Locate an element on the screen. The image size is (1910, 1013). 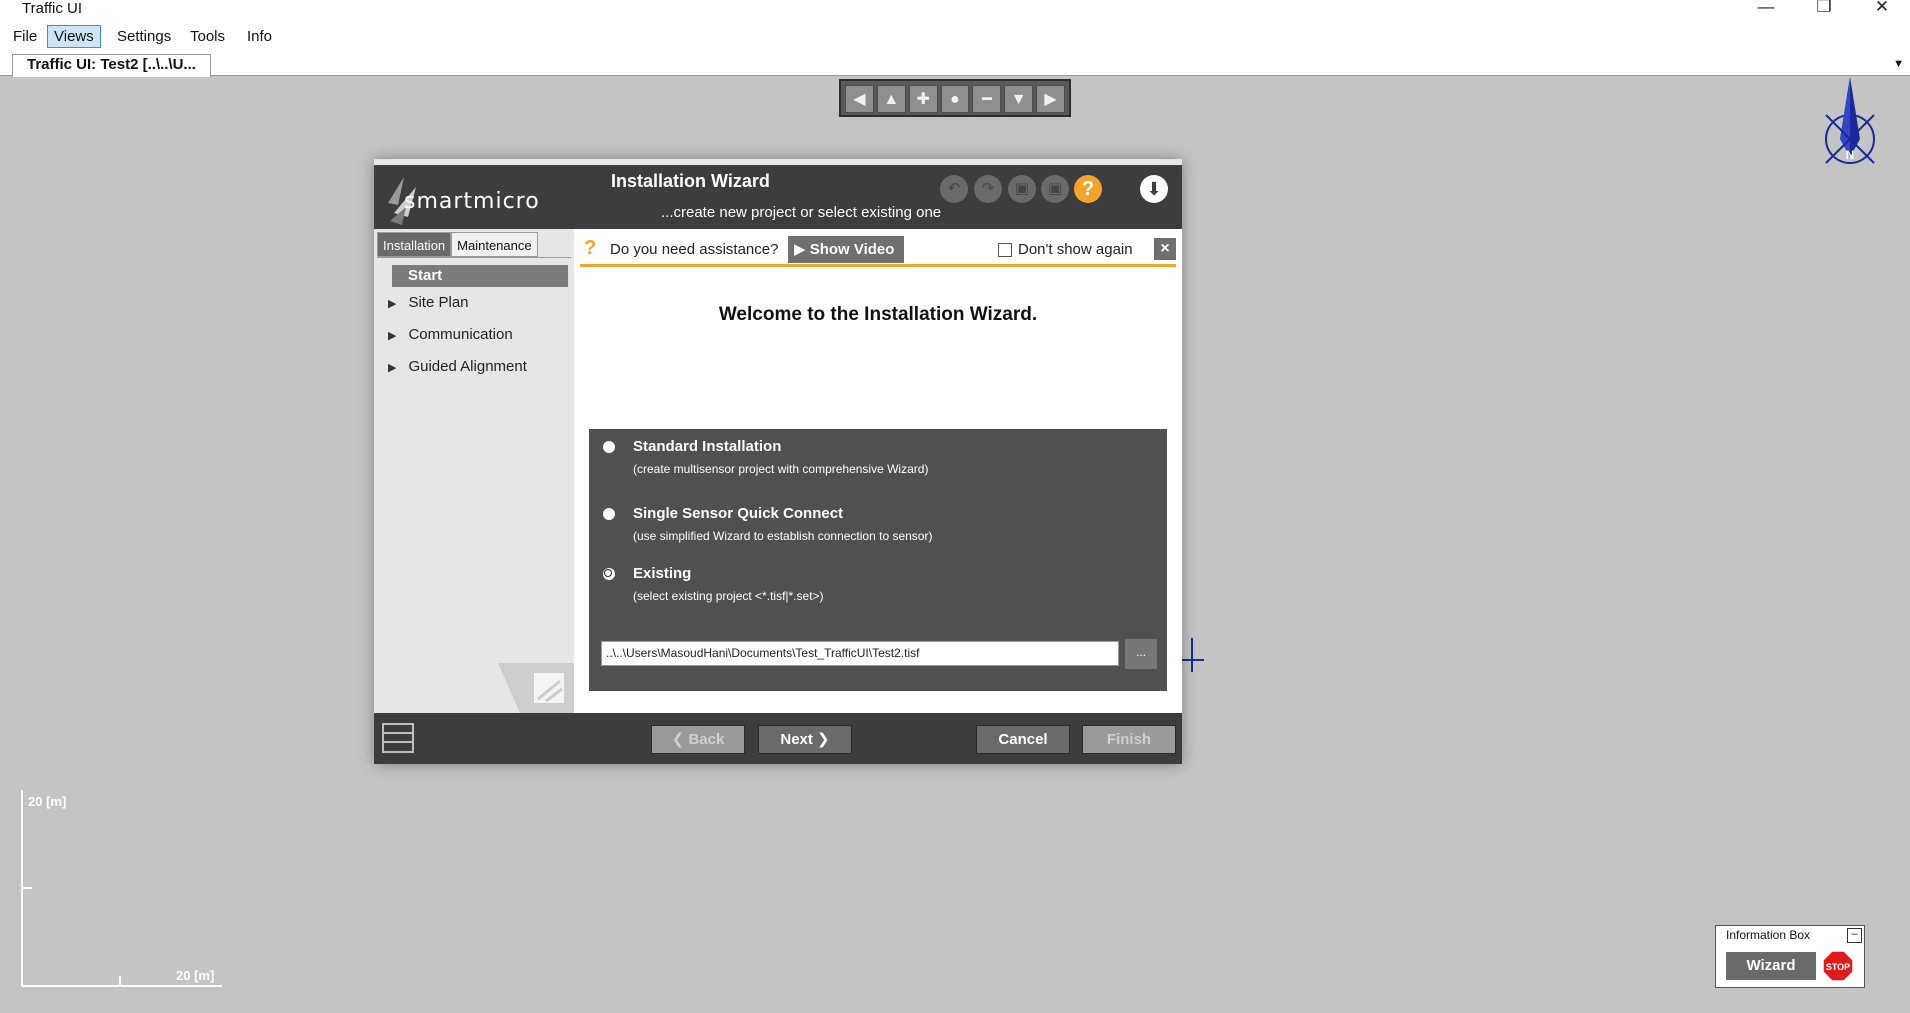
step-label: Communication is located at coordinates (460, 334).